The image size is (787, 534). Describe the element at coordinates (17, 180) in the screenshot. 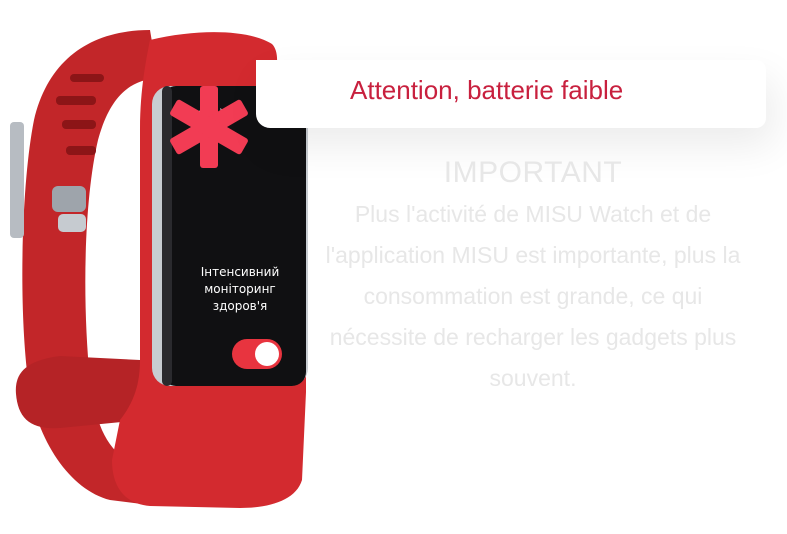

I see `buckle-frame` at that location.